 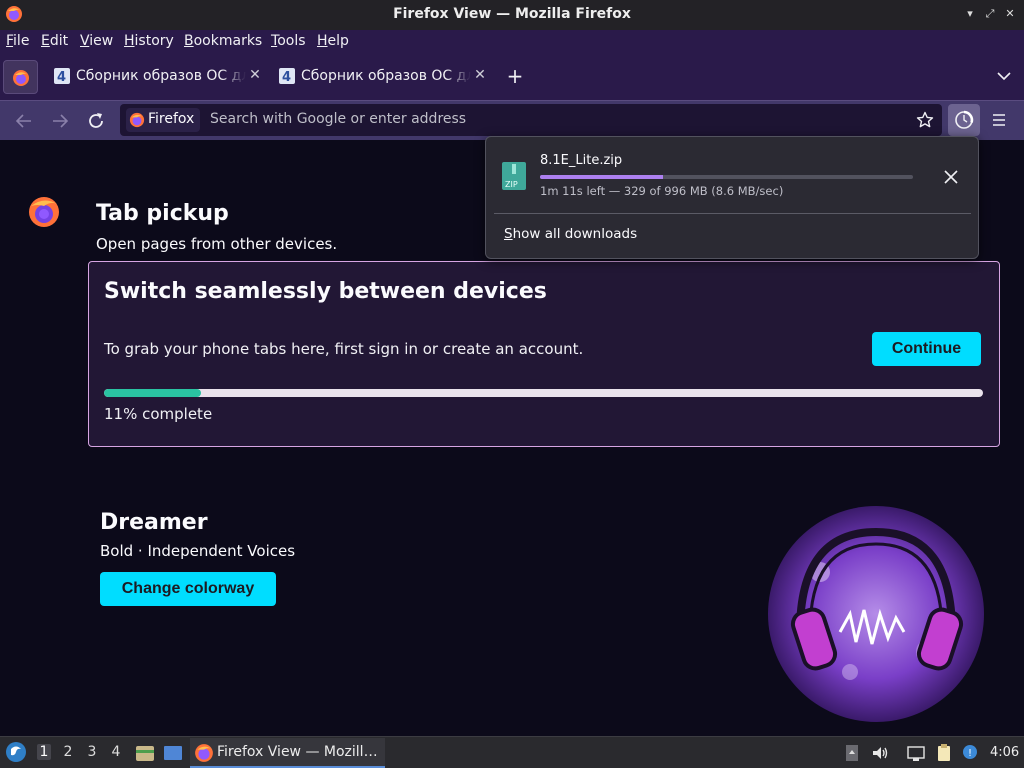 What do you see at coordinates (726, 177) in the screenshot?
I see `download-progress-bar` at bounding box center [726, 177].